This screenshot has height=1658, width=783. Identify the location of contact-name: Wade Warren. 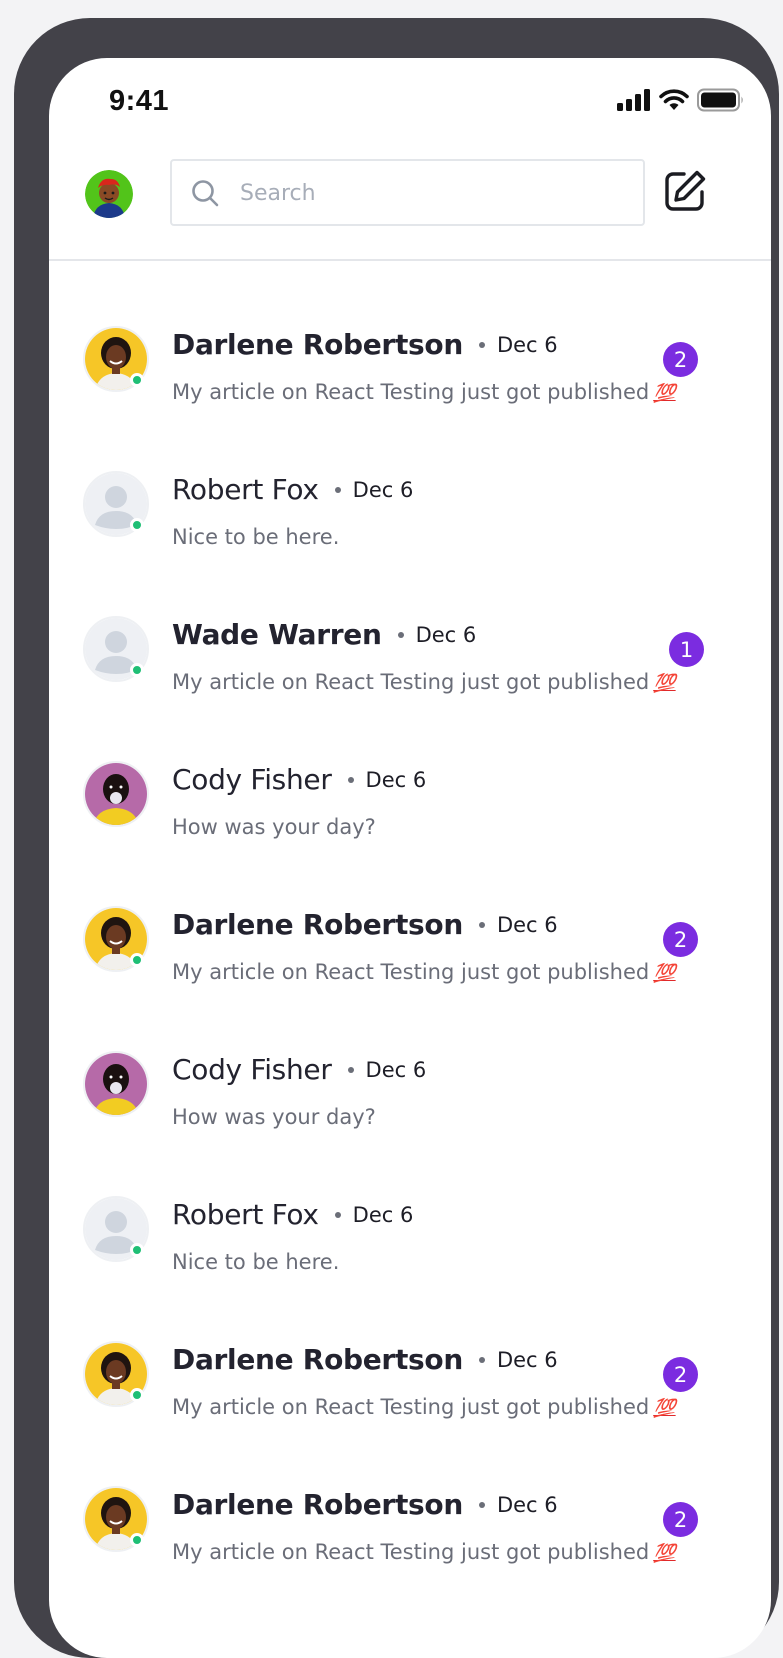
(277, 634).